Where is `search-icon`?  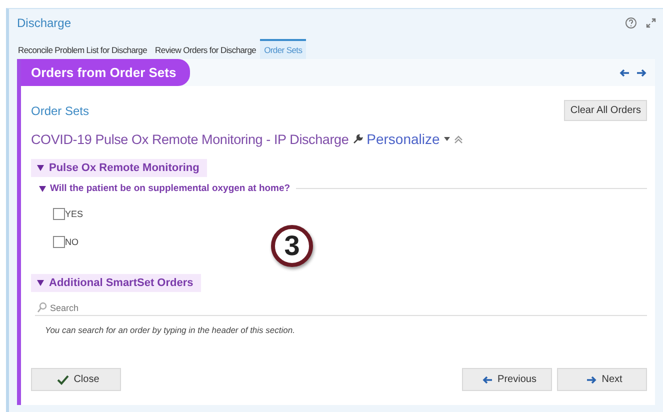 search-icon is located at coordinates (42, 307).